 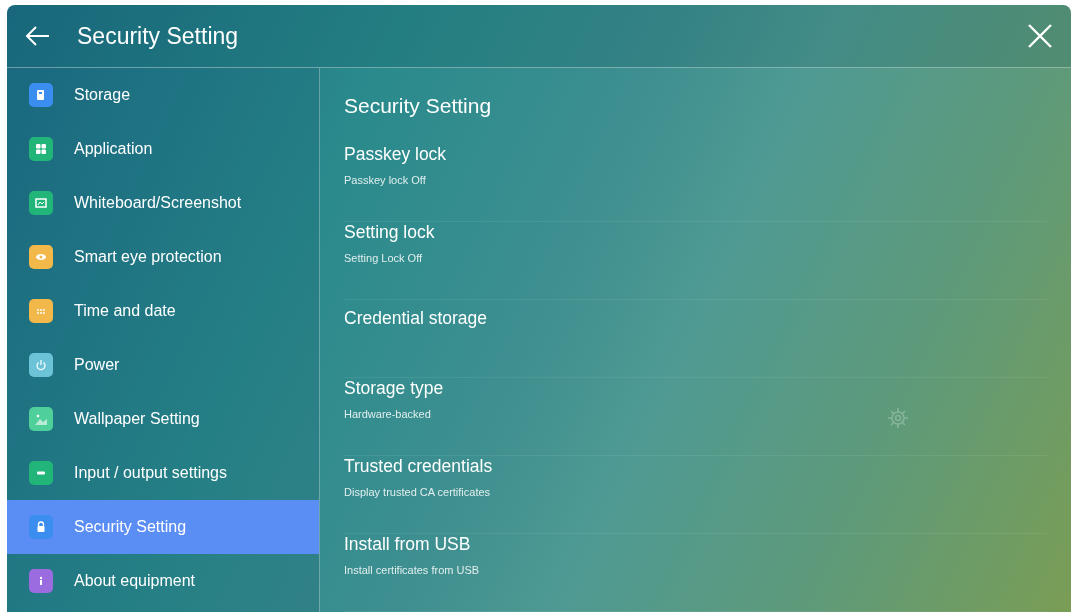 What do you see at coordinates (695, 495) in the screenshot?
I see `setting-row: Trusted credentials Display trusted CA certificates` at bounding box center [695, 495].